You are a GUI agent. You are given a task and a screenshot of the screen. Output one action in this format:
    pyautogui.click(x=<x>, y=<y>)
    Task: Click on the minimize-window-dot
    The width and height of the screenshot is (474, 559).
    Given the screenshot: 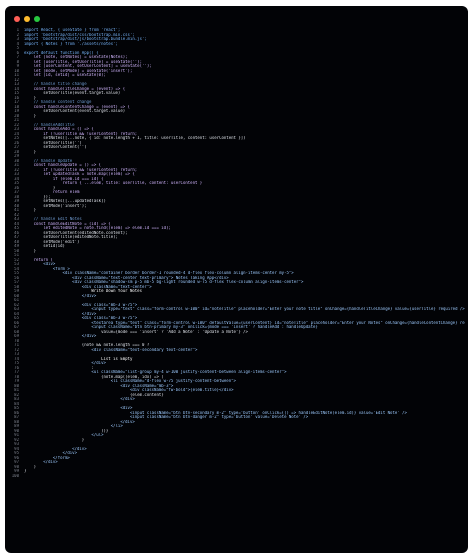 What is the action you would take?
    pyautogui.click(x=27, y=19)
    